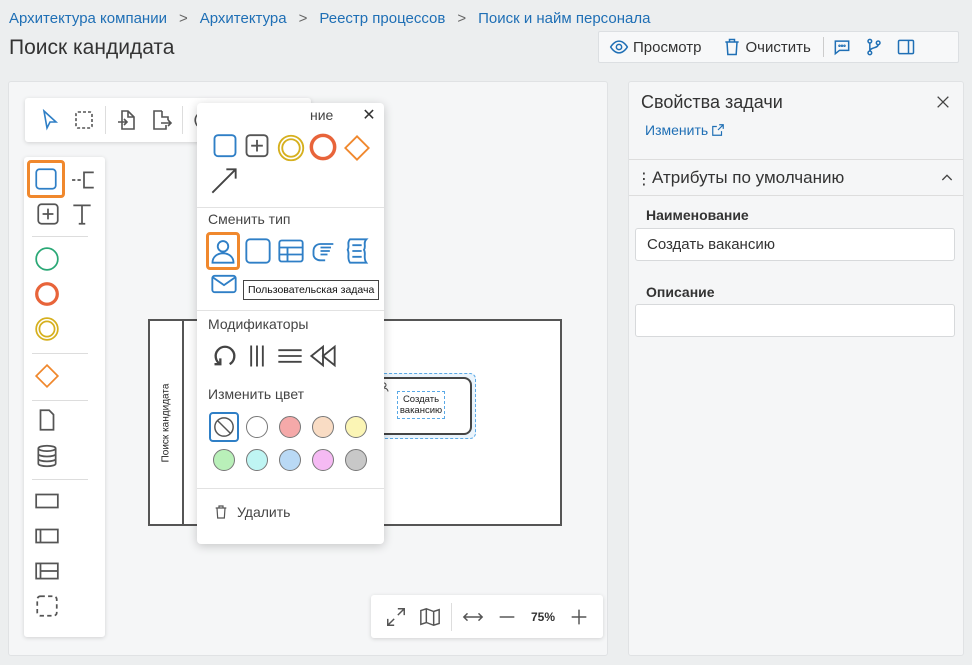  What do you see at coordinates (60, 400) in the screenshot?
I see `palette-divider` at bounding box center [60, 400].